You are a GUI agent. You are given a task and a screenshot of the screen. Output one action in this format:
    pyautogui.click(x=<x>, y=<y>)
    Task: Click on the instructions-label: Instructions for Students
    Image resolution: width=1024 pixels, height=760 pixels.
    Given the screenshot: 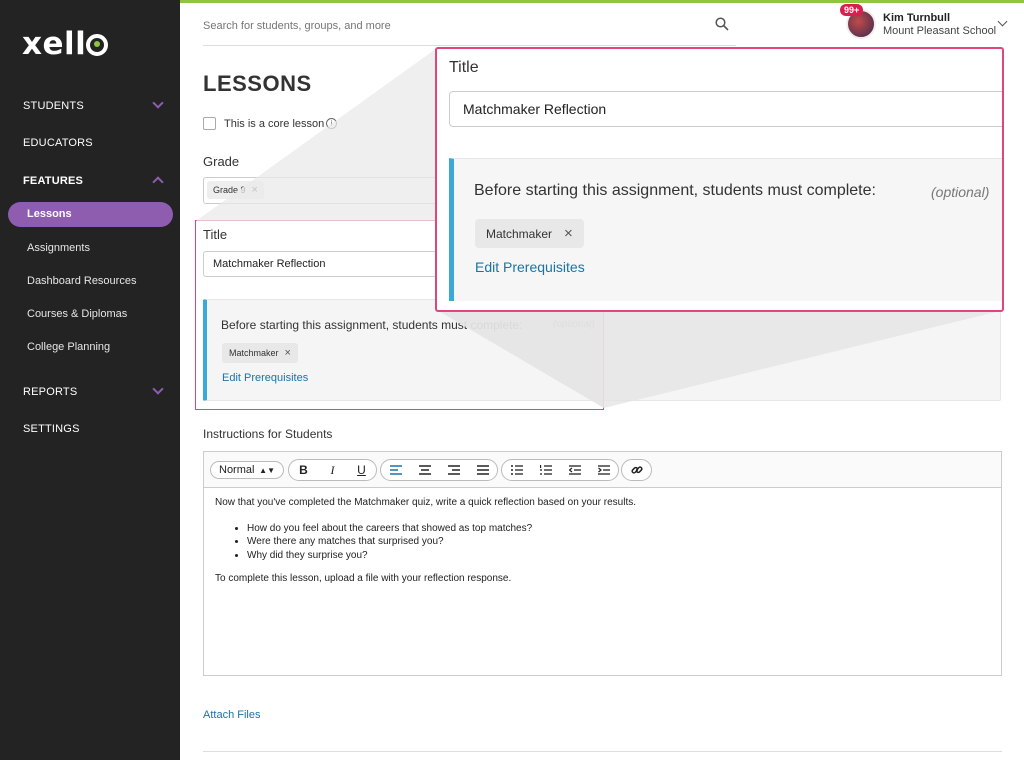 What is the action you would take?
    pyautogui.click(x=268, y=434)
    